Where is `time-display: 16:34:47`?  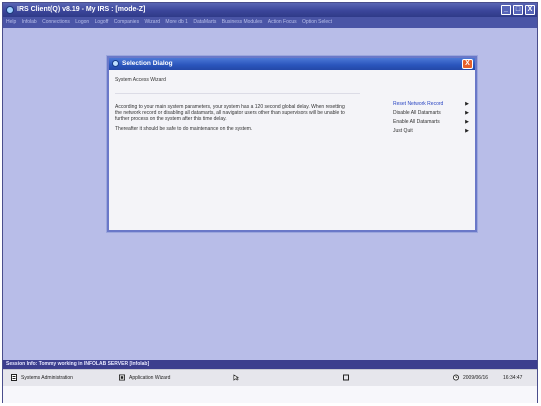 time-display: 16:34:47 is located at coordinates (513, 378).